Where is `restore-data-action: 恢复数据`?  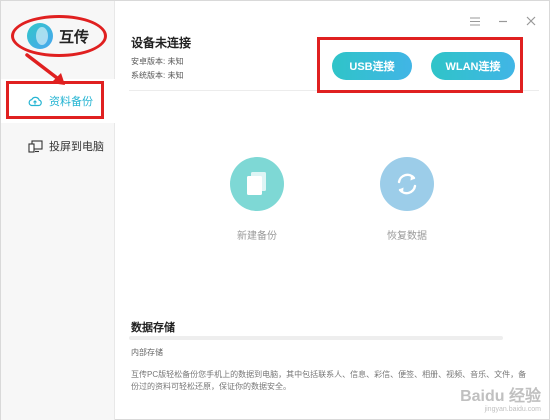 restore-data-action: 恢复数据 is located at coordinates (407, 199).